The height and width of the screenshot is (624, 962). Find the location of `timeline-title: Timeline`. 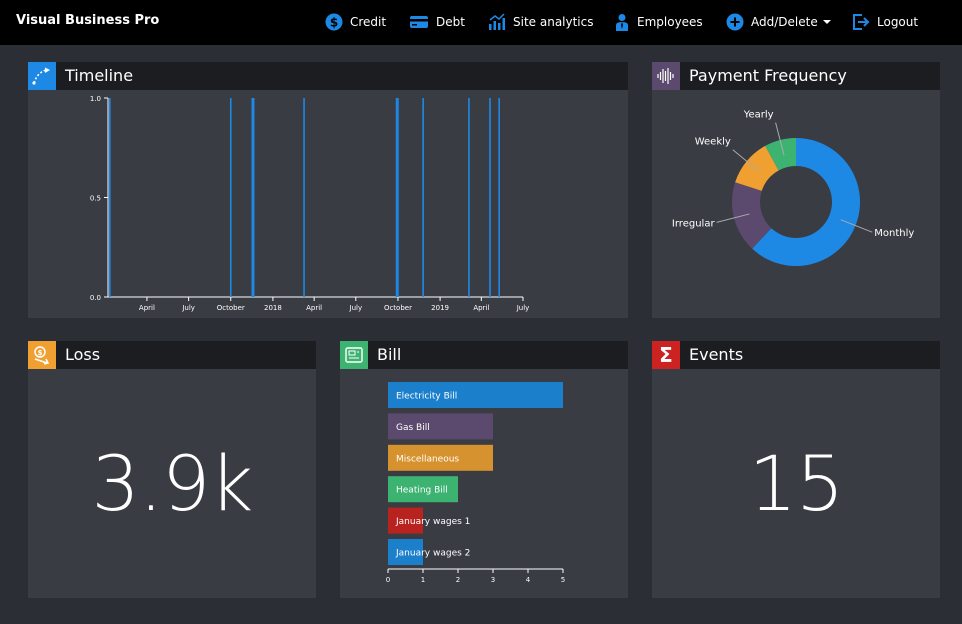

timeline-title: Timeline is located at coordinates (99, 75).